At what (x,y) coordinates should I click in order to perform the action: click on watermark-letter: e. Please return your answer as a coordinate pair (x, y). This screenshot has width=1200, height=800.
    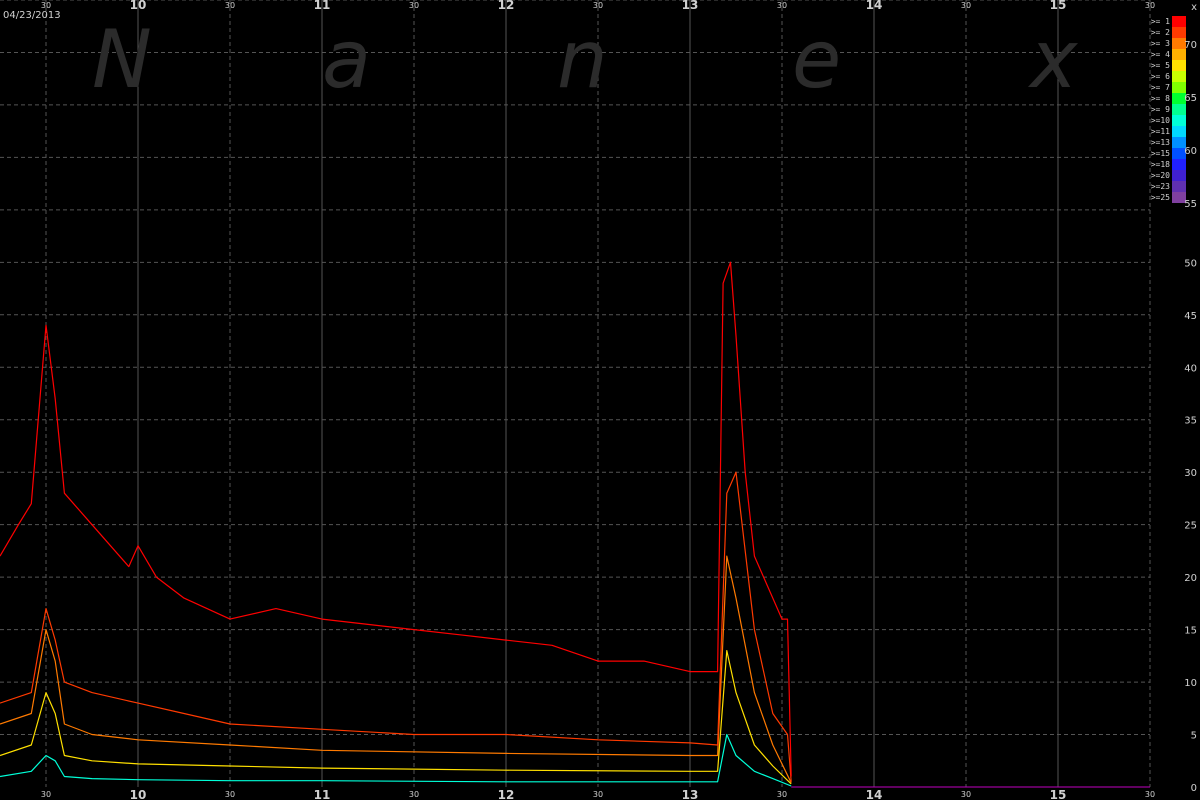
    Looking at the image, I should click on (817, 59).